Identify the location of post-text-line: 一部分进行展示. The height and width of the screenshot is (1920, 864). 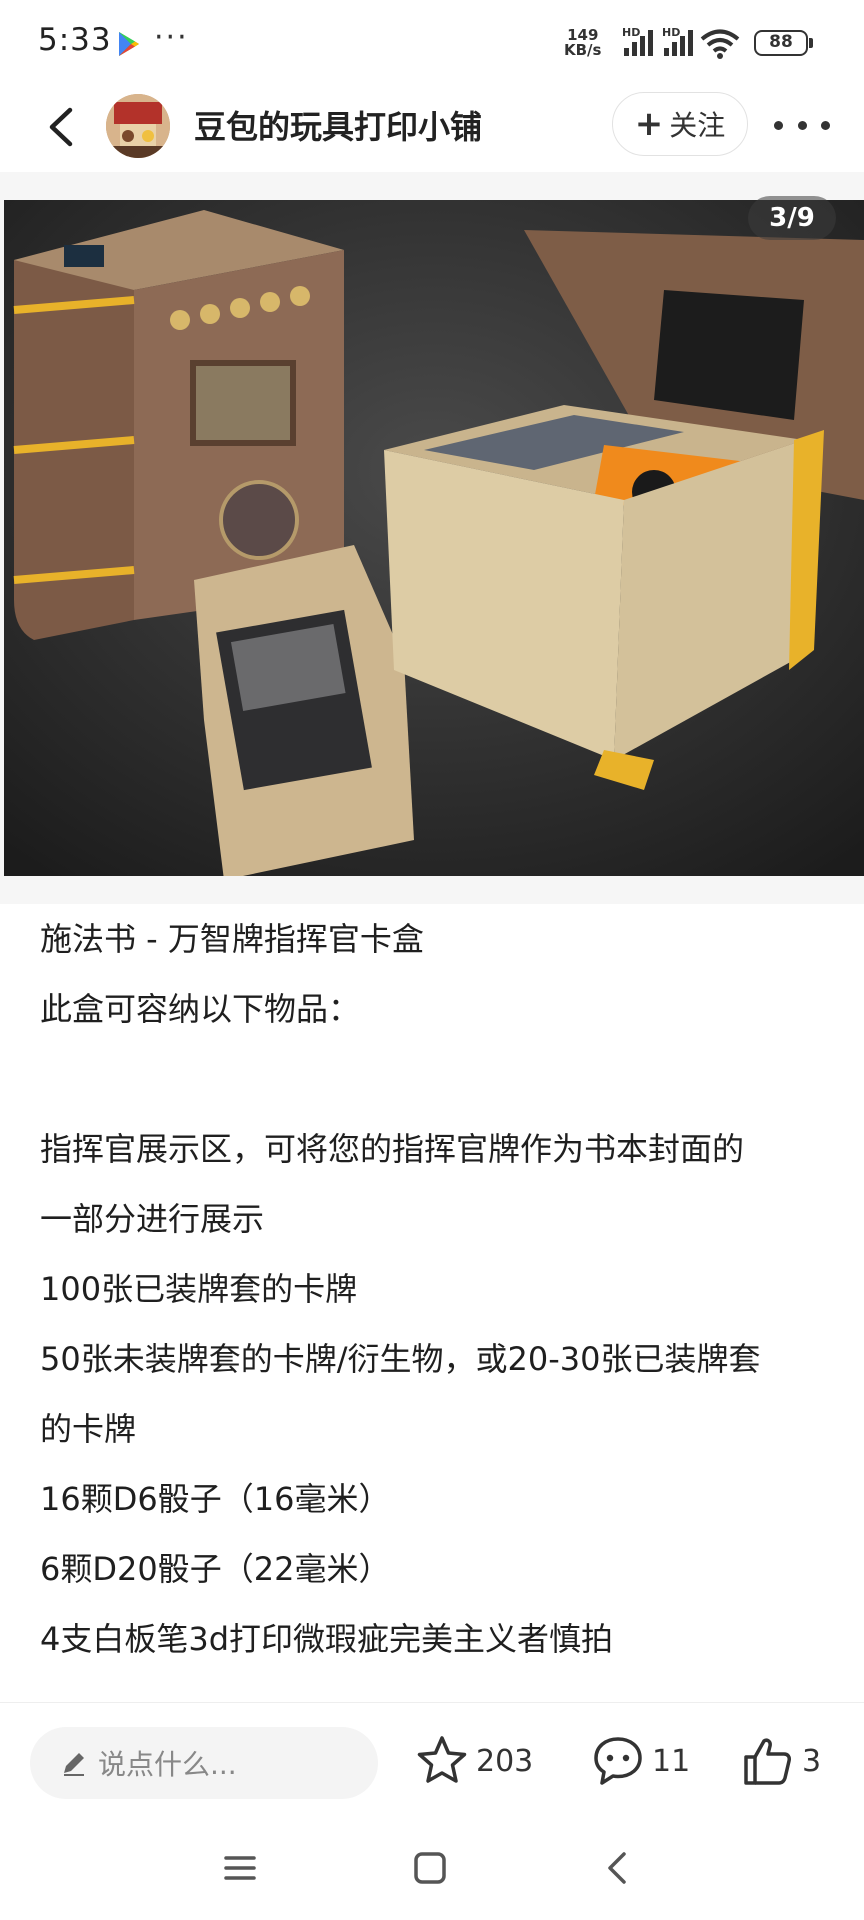
(152, 1219).